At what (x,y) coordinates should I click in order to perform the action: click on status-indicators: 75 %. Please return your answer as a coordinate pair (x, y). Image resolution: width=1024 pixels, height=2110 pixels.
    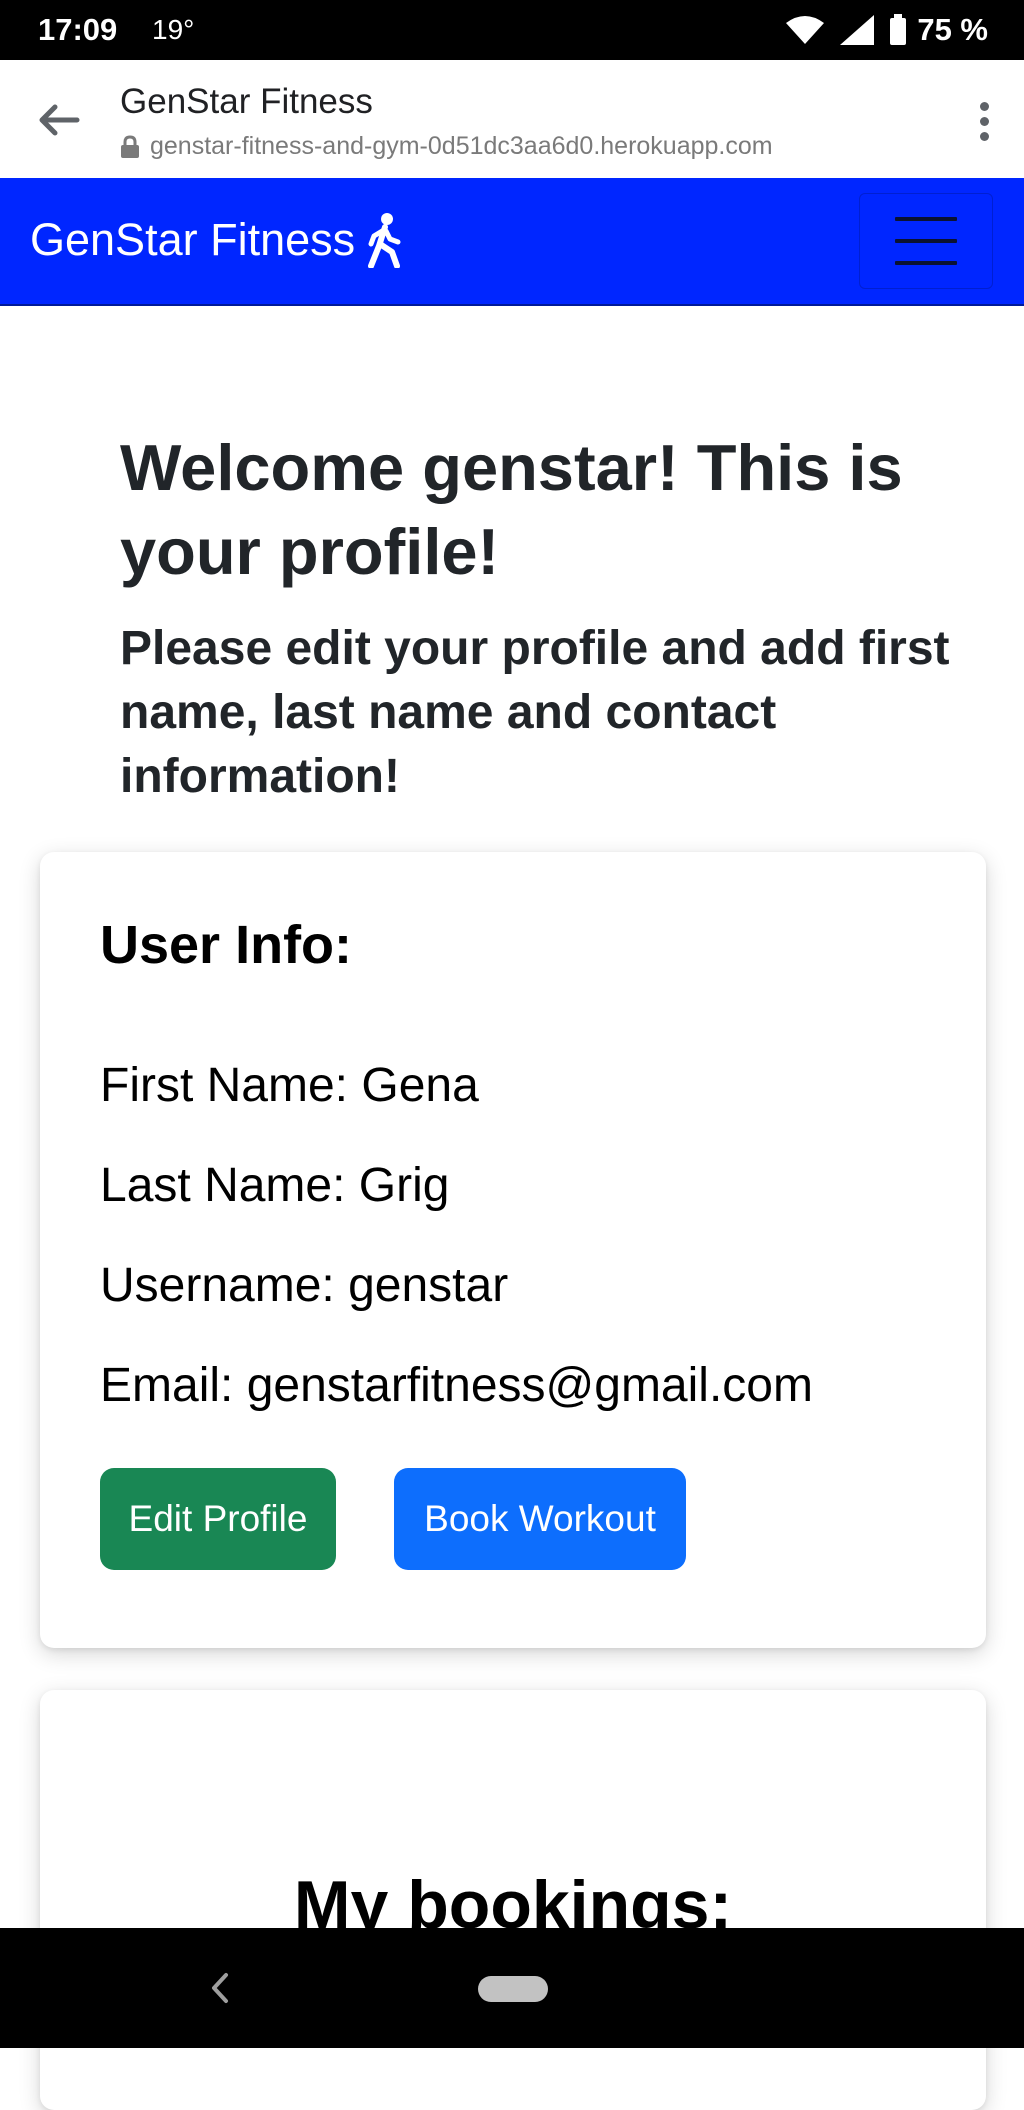
    Looking at the image, I should click on (886, 30).